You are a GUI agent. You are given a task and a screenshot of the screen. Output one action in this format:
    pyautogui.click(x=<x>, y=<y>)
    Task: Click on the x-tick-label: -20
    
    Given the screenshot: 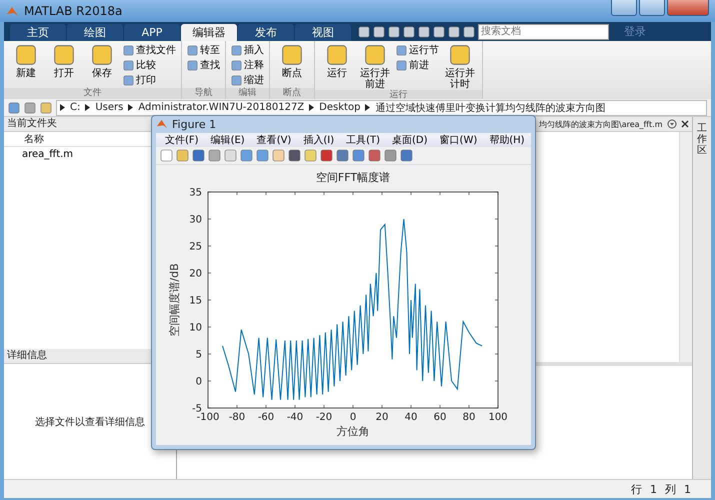 What is the action you would take?
    pyautogui.click(x=324, y=417)
    